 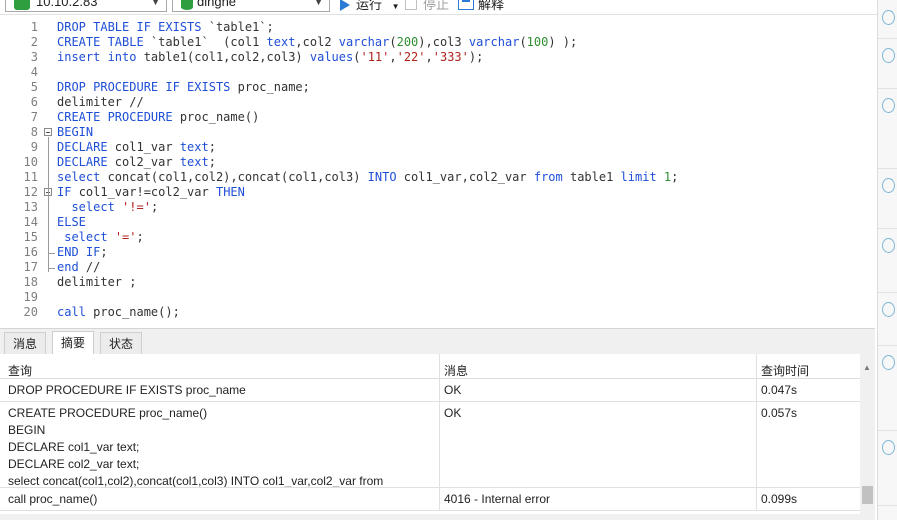 I want to click on stop-button: 停止, so click(x=427, y=6).